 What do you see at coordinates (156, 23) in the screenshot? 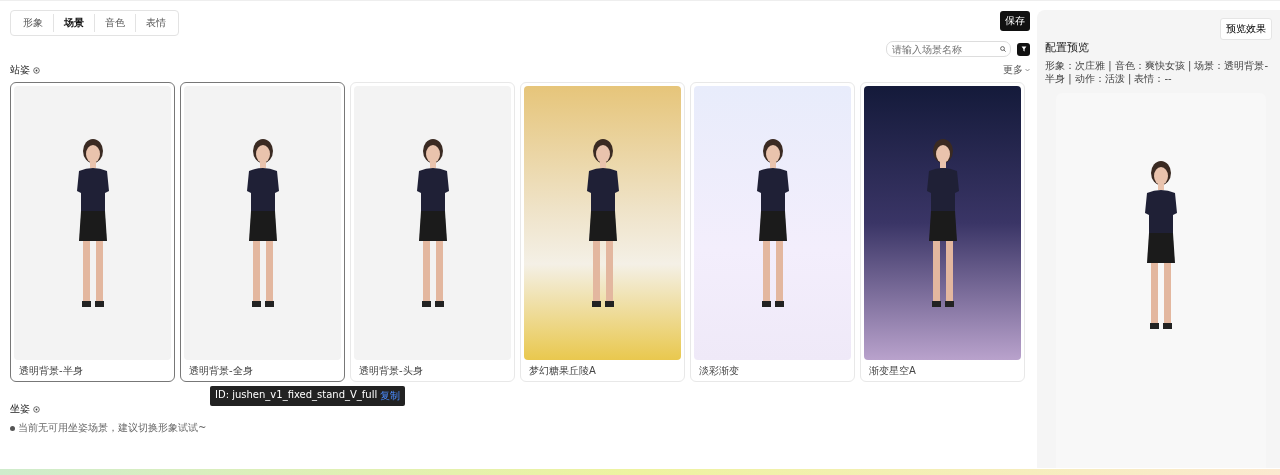
I see `tab: 表情` at bounding box center [156, 23].